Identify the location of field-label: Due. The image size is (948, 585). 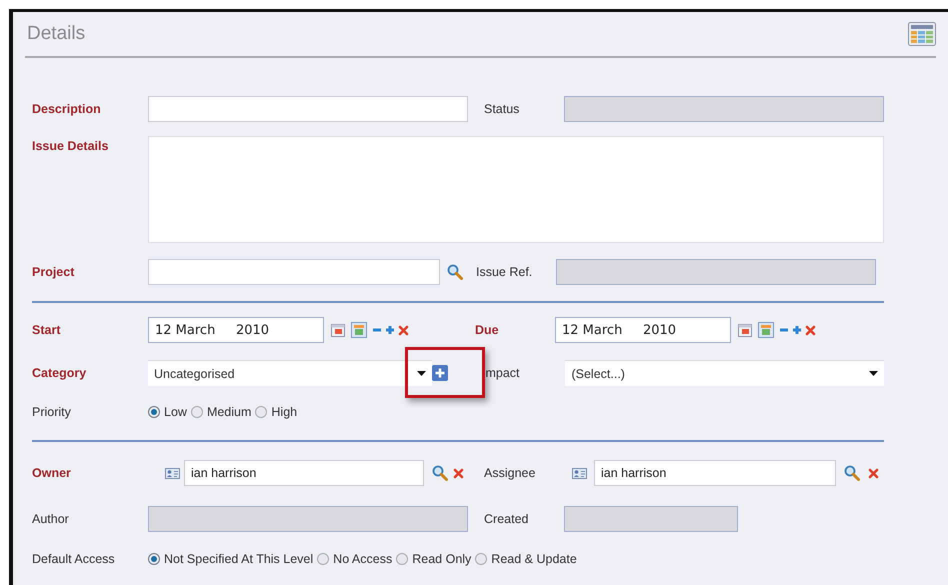
(487, 330).